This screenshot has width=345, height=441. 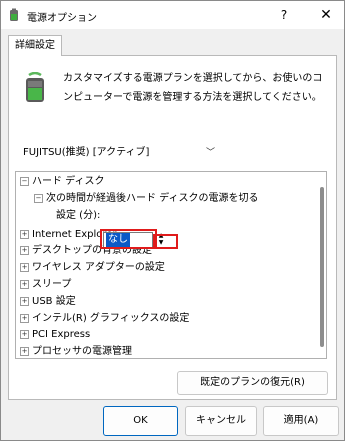 I want to click on cancel-button: キャンセル, so click(x=221, y=421).